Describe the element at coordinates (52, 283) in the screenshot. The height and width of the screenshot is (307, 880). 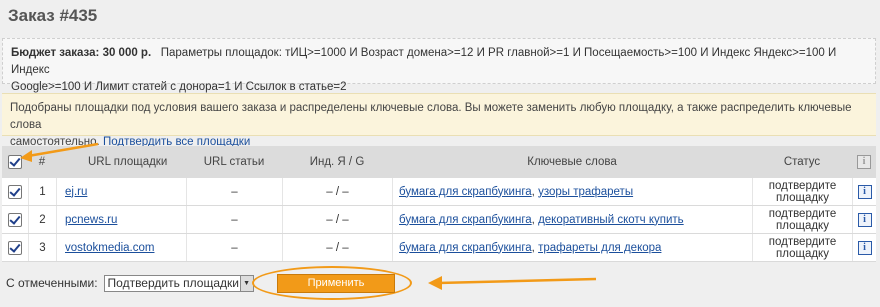
I see `bulk-label: С отмеченными:` at that location.